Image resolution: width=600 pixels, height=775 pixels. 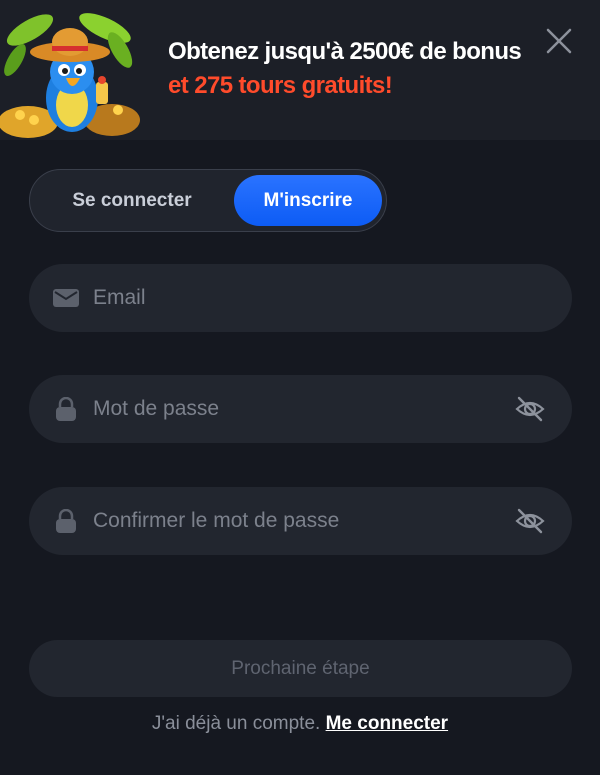 I want to click on email-field, so click(x=300, y=298).